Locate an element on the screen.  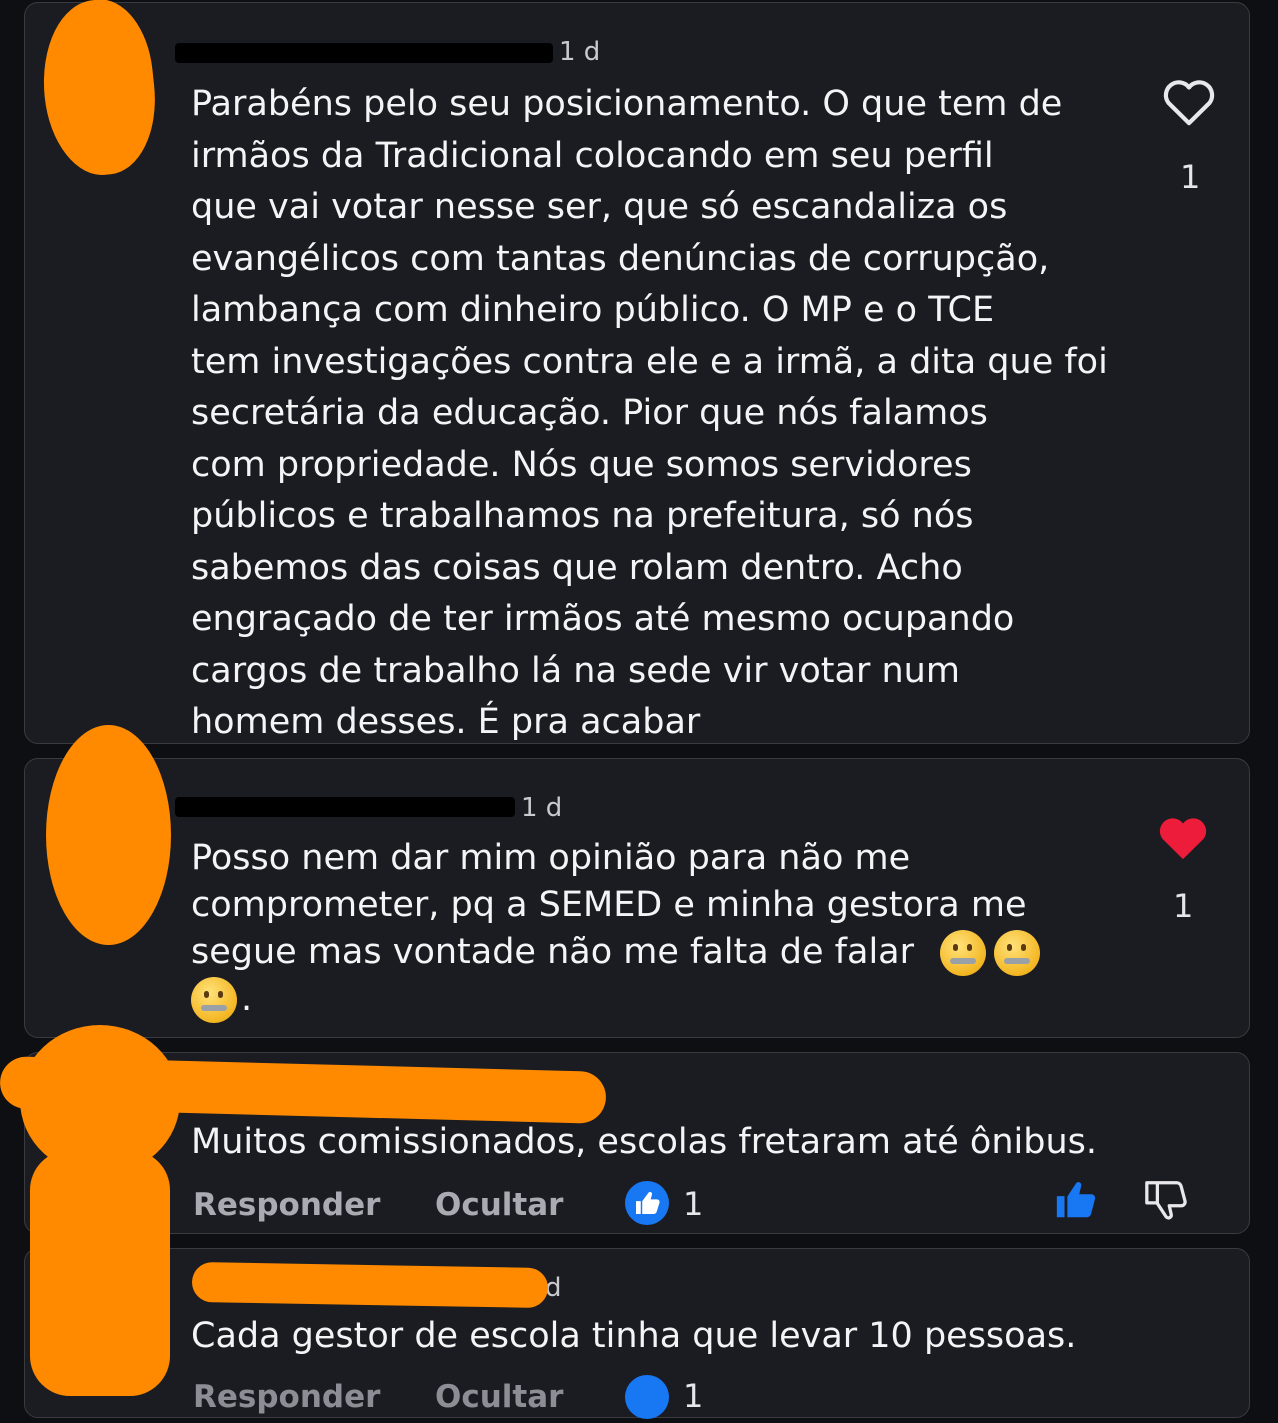
comment-text-line: segue mas vontade não me falta de falar is located at coordinates (617, 952).